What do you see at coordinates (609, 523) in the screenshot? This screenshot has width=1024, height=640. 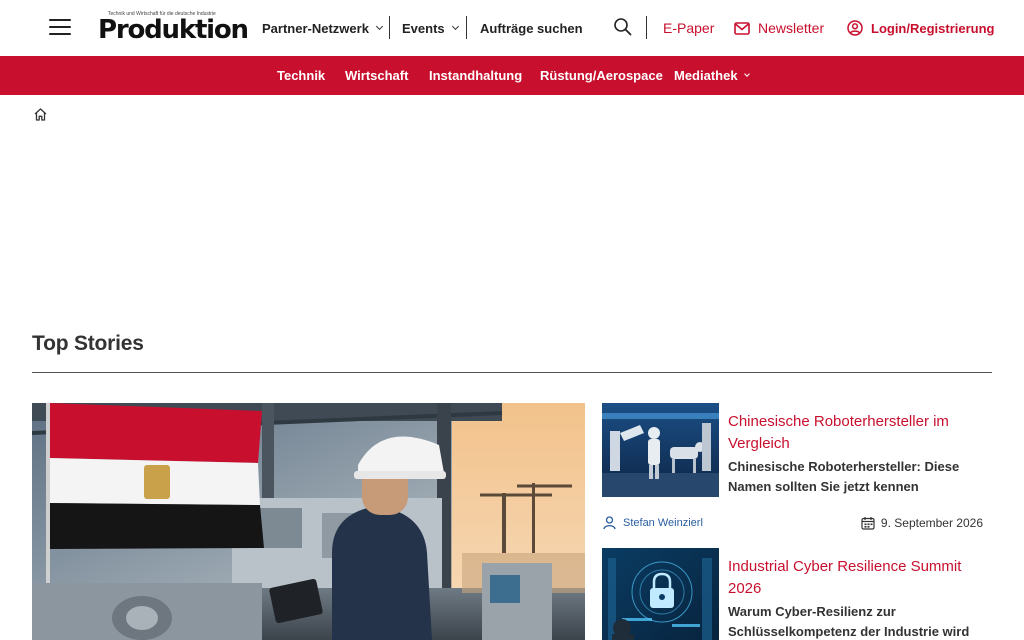 I see `person-icon` at bounding box center [609, 523].